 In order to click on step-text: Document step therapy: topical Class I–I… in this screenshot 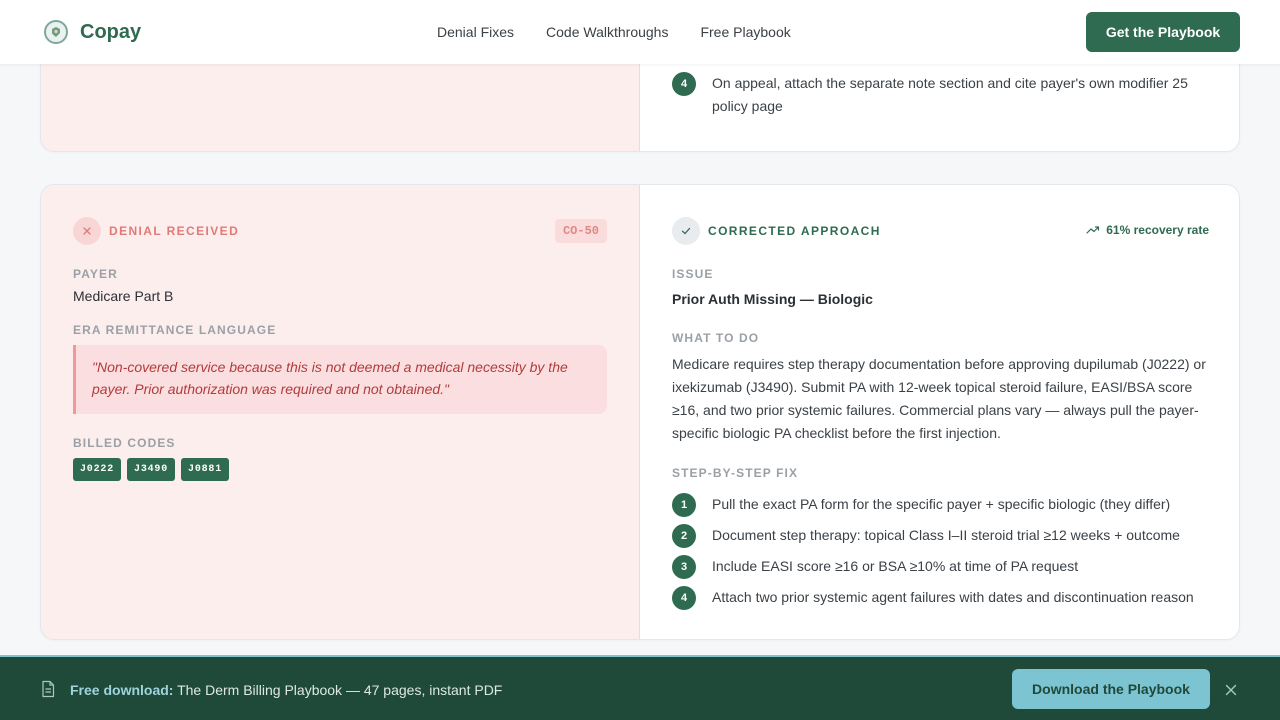, I will do `click(946, 535)`.